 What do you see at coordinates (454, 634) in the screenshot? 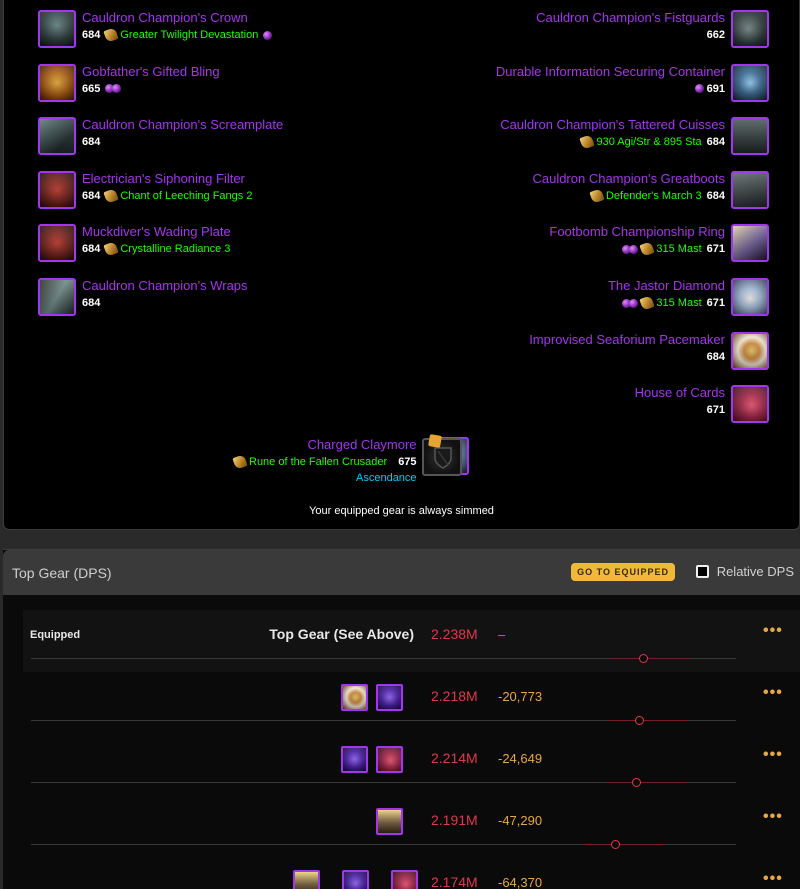
I see `dps-value: 2.238M` at bounding box center [454, 634].